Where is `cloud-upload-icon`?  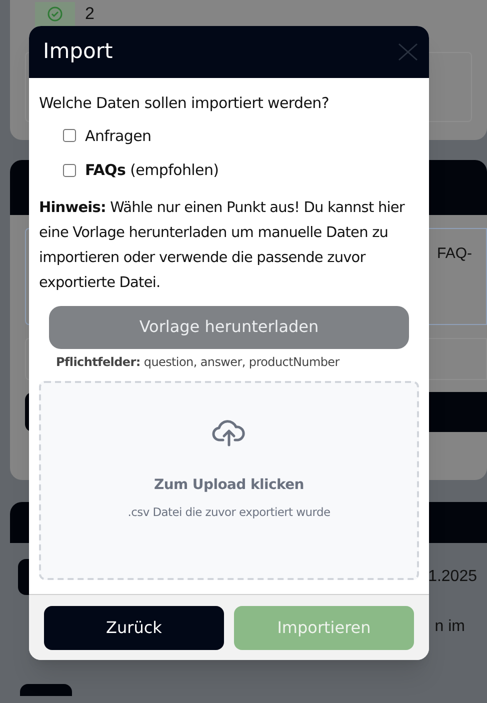
cloud-upload-icon is located at coordinates (229, 432).